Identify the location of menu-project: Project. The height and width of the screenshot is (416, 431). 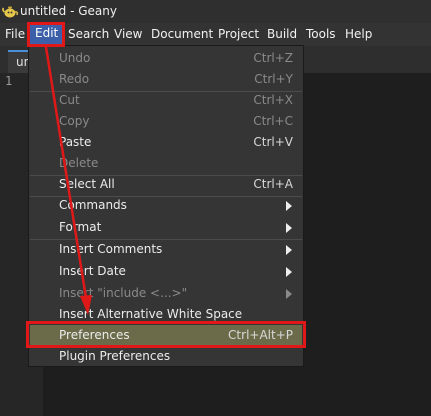
(238, 34).